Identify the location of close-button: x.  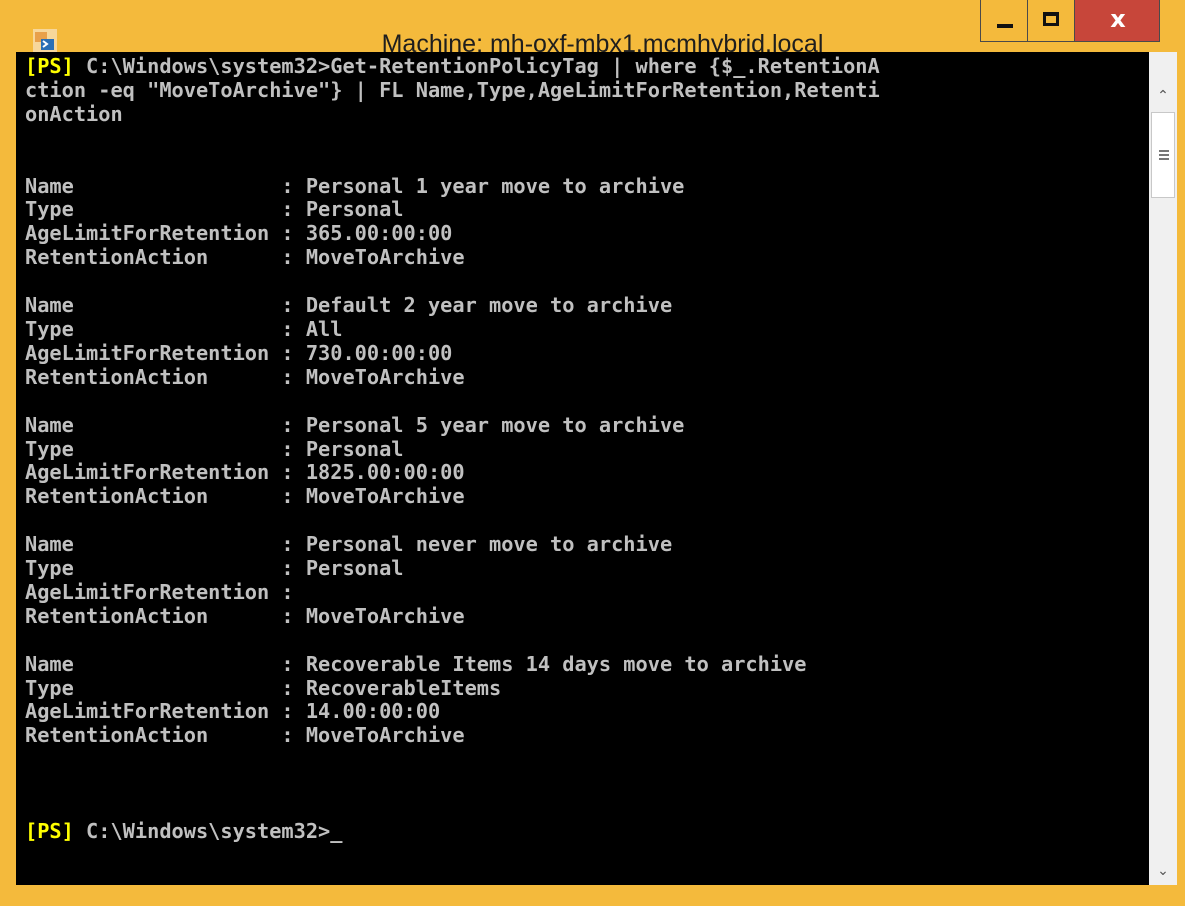
(1117, 21).